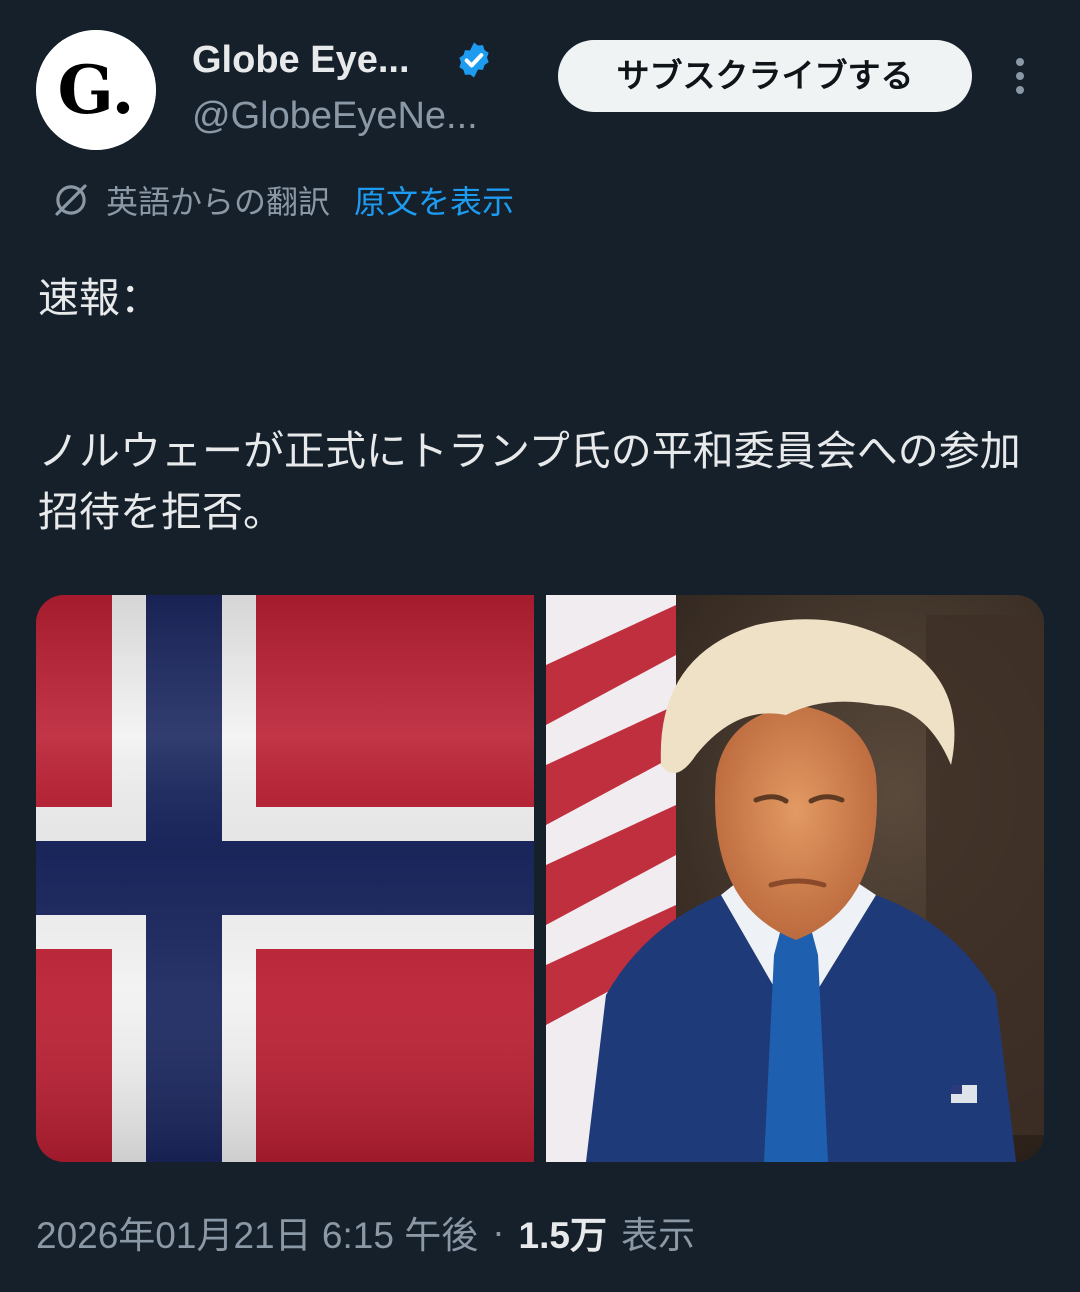 This screenshot has width=1080, height=1292. Describe the element at coordinates (71, 200) in the screenshot. I see `translate-icon` at that location.